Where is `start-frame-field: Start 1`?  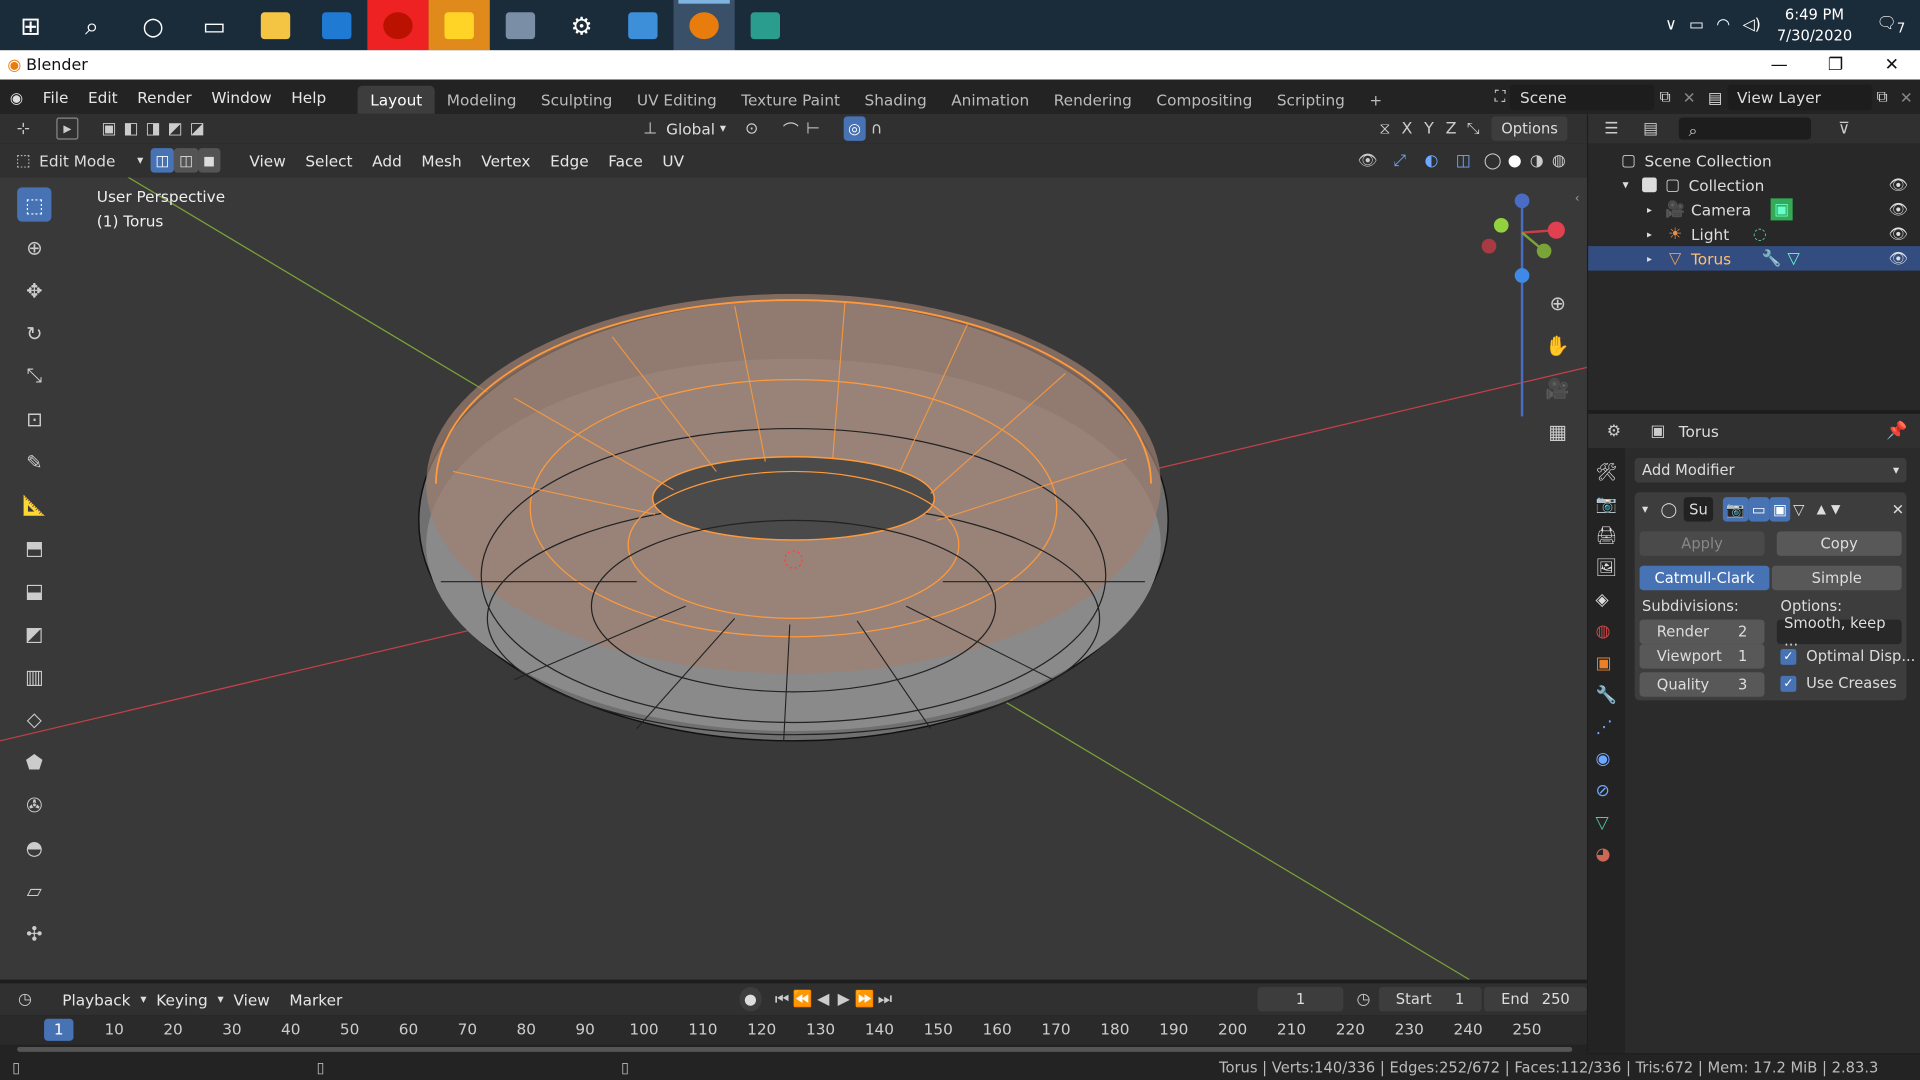 start-frame-field: Start 1 is located at coordinates (1430, 999).